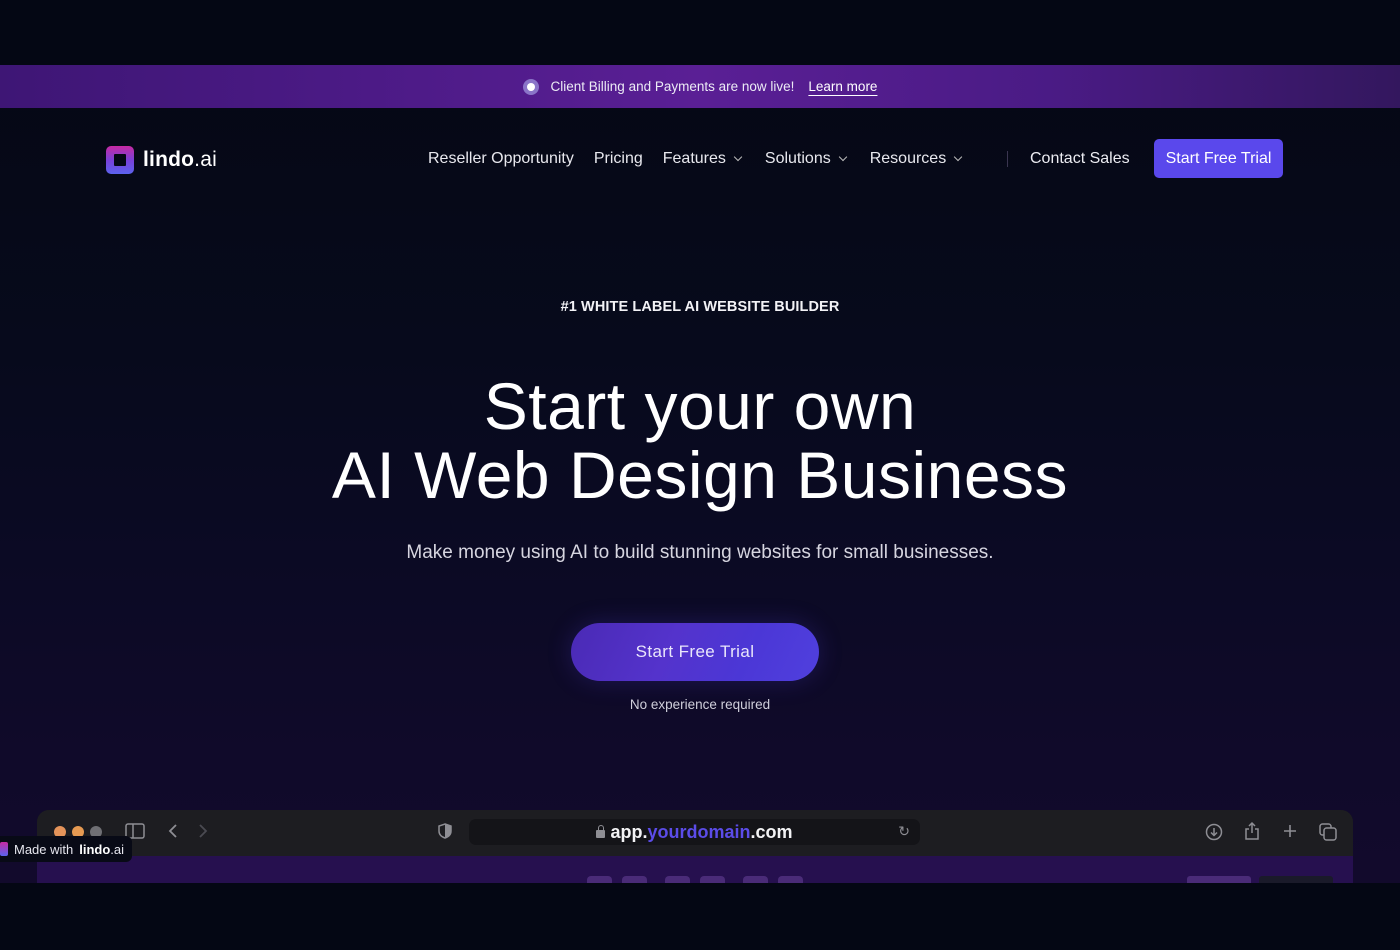 Image resolution: width=1400 pixels, height=950 pixels. I want to click on nav-divider, so click(1007, 159).